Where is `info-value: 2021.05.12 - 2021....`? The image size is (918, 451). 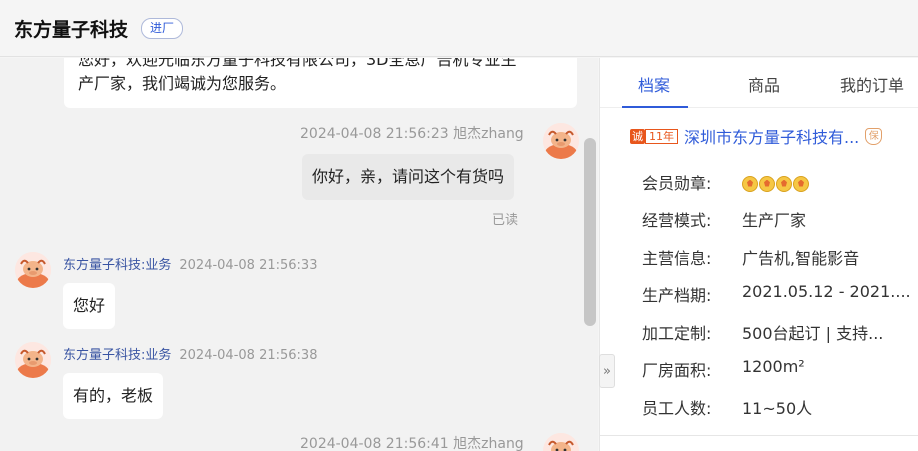
info-value: 2021.05.12 - 2021.... is located at coordinates (826, 291).